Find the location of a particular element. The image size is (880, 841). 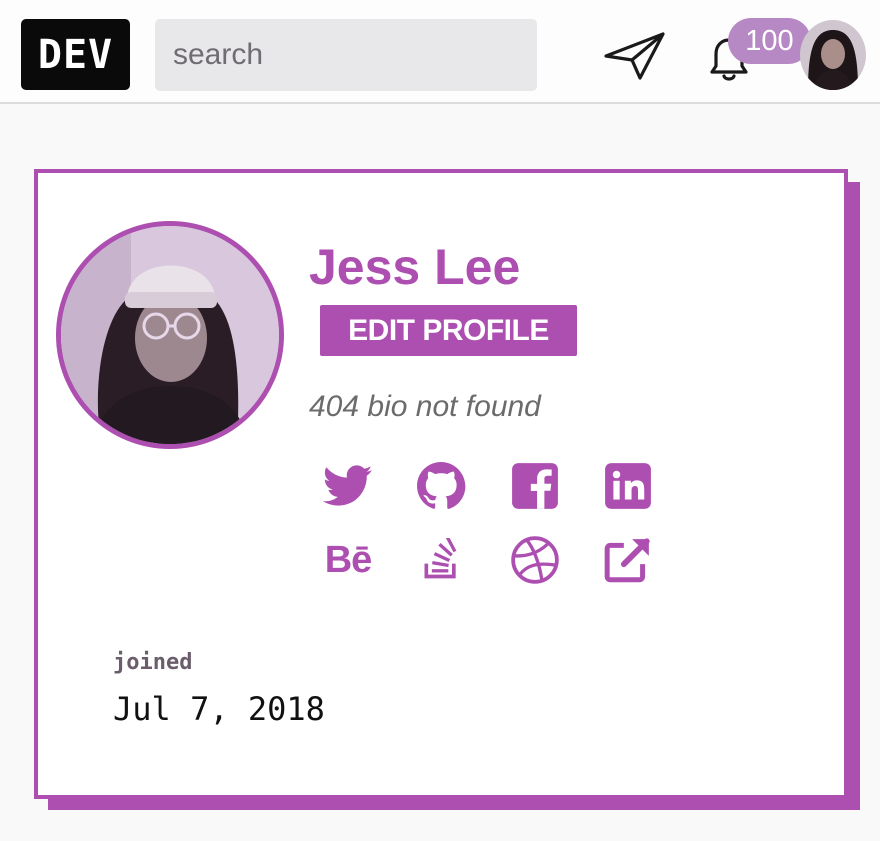

dev-logo: DEV is located at coordinates (75, 54).